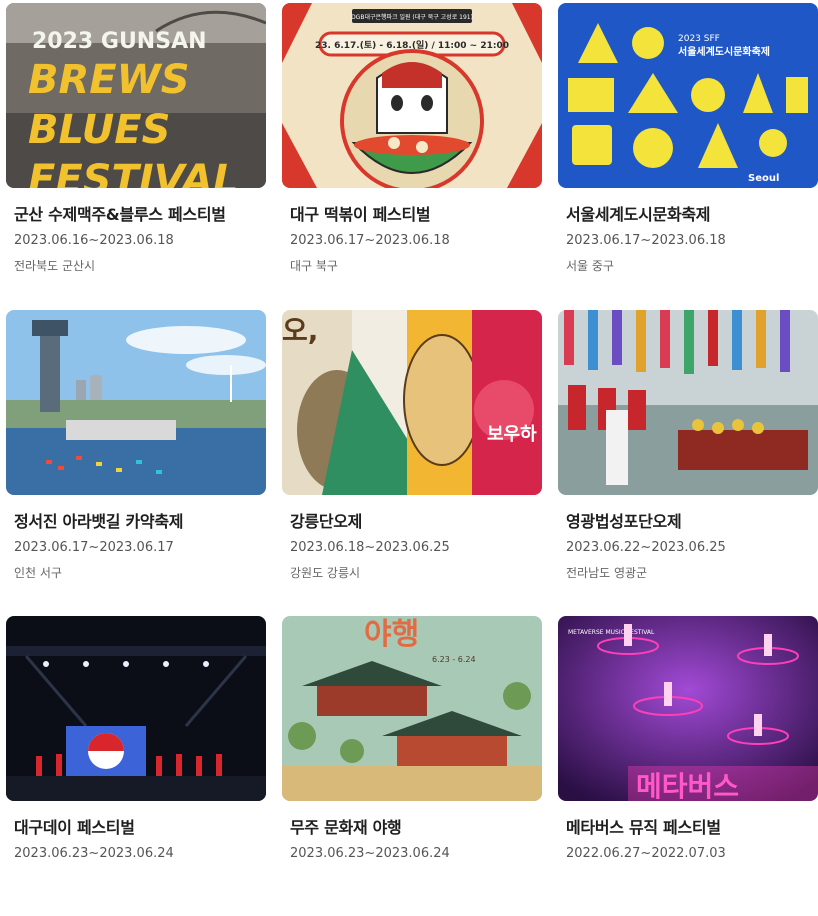 This screenshot has height=916, width=818. What do you see at coordinates (74, 826) in the screenshot?
I see `festival-title: 대구데이 페스티벌` at bounding box center [74, 826].